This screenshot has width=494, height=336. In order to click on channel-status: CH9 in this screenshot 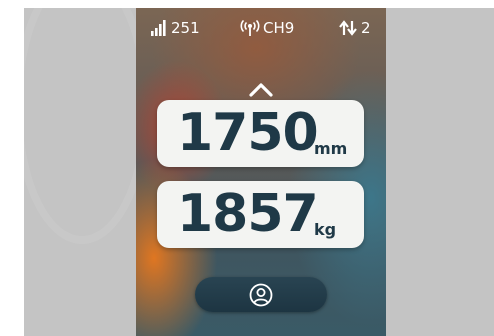, I will do `click(267, 28)`.